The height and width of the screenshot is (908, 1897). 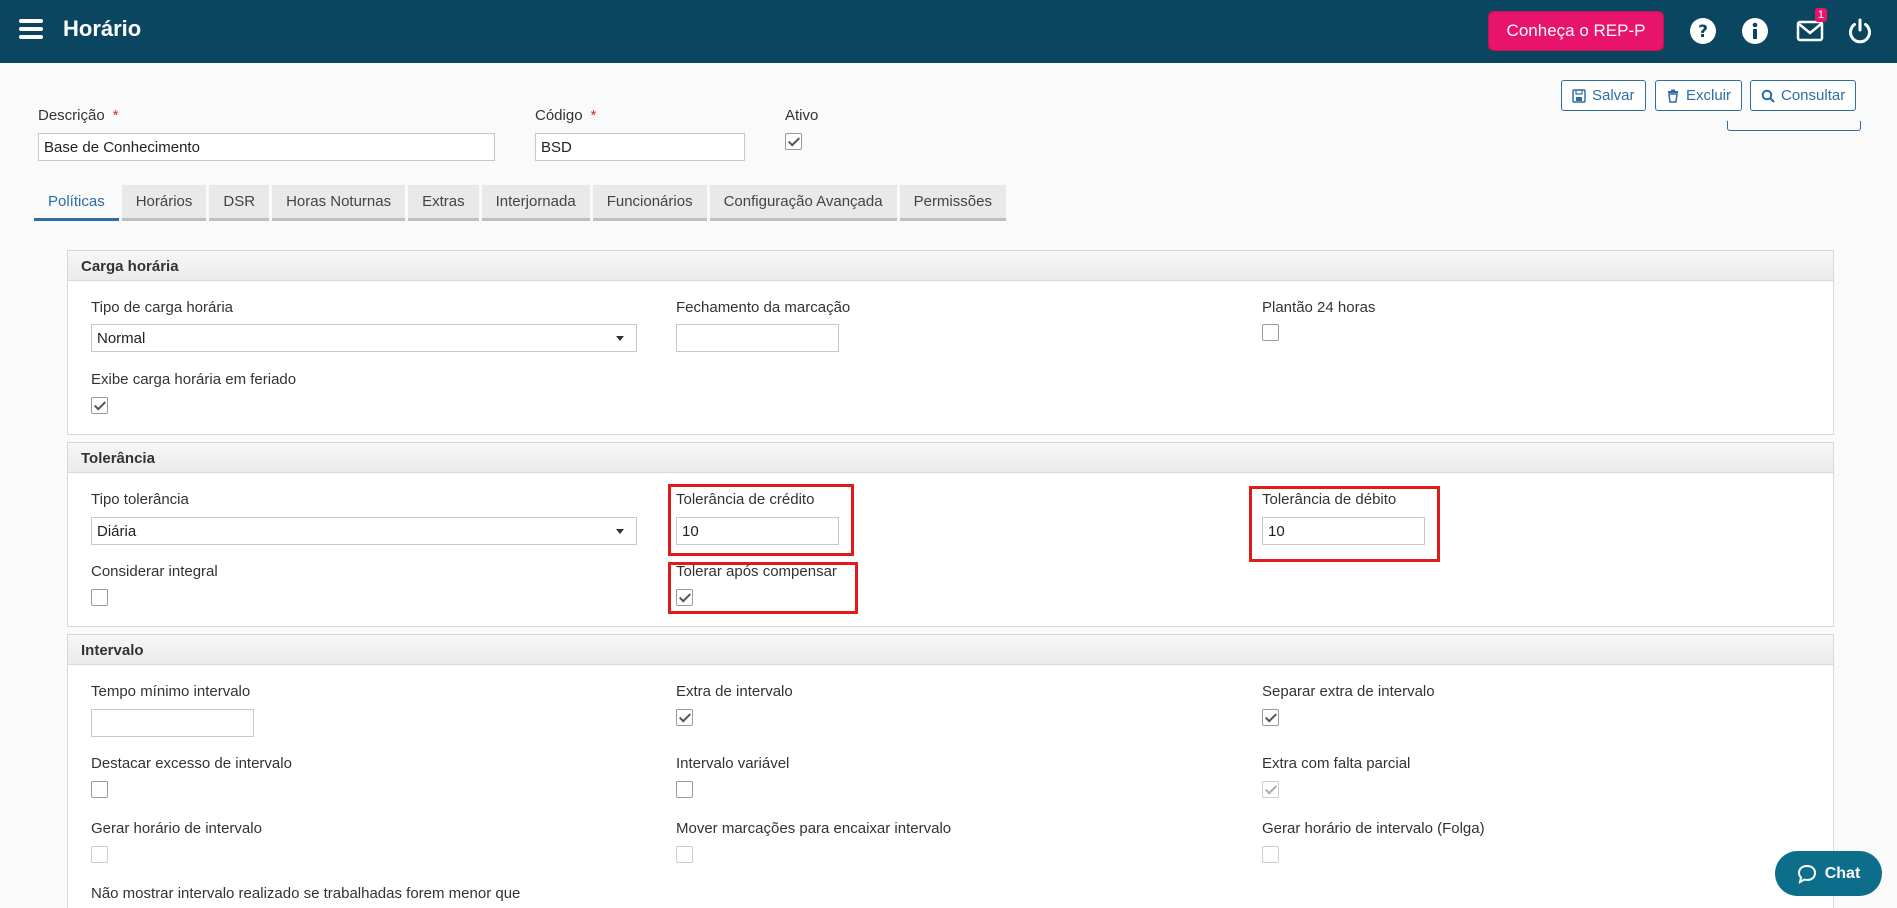 I want to click on save-label: Salvar, so click(x=1613, y=95).